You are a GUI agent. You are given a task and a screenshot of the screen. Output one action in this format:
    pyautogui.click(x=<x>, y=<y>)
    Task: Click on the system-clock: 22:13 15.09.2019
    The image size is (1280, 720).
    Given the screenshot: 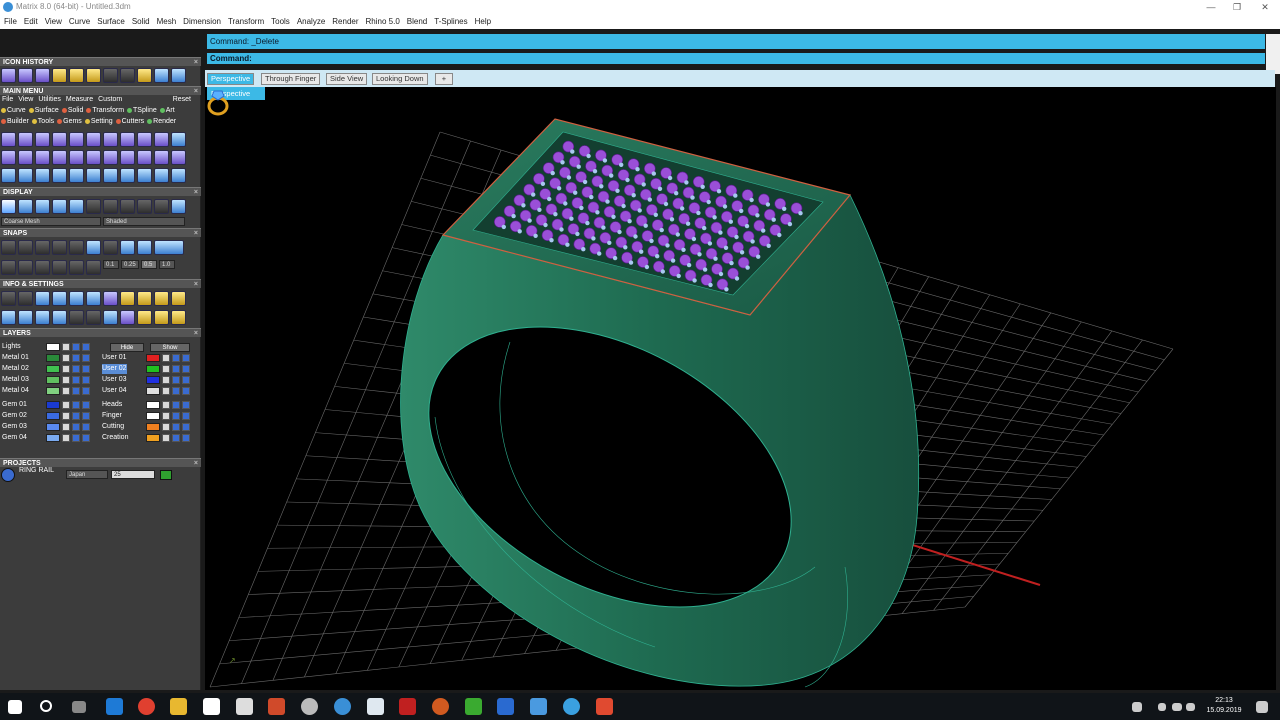 What is the action you would take?
    pyautogui.click(x=1224, y=706)
    